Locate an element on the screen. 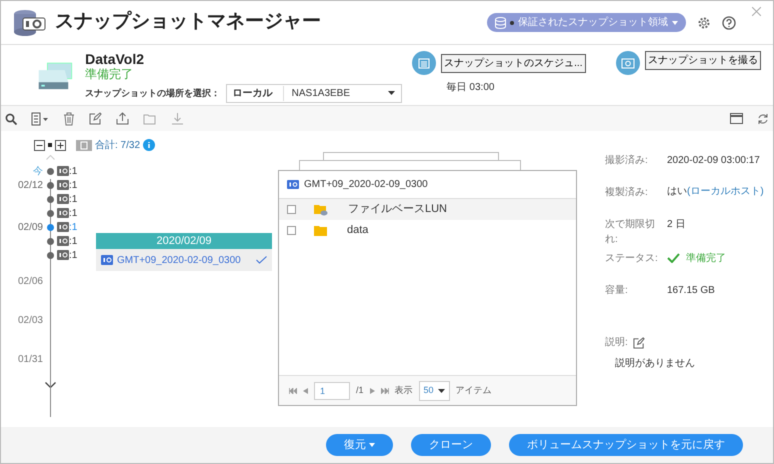 This screenshot has width=774, height=464. host-link: (ローカルホスト) is located at coordinates (725, 191).